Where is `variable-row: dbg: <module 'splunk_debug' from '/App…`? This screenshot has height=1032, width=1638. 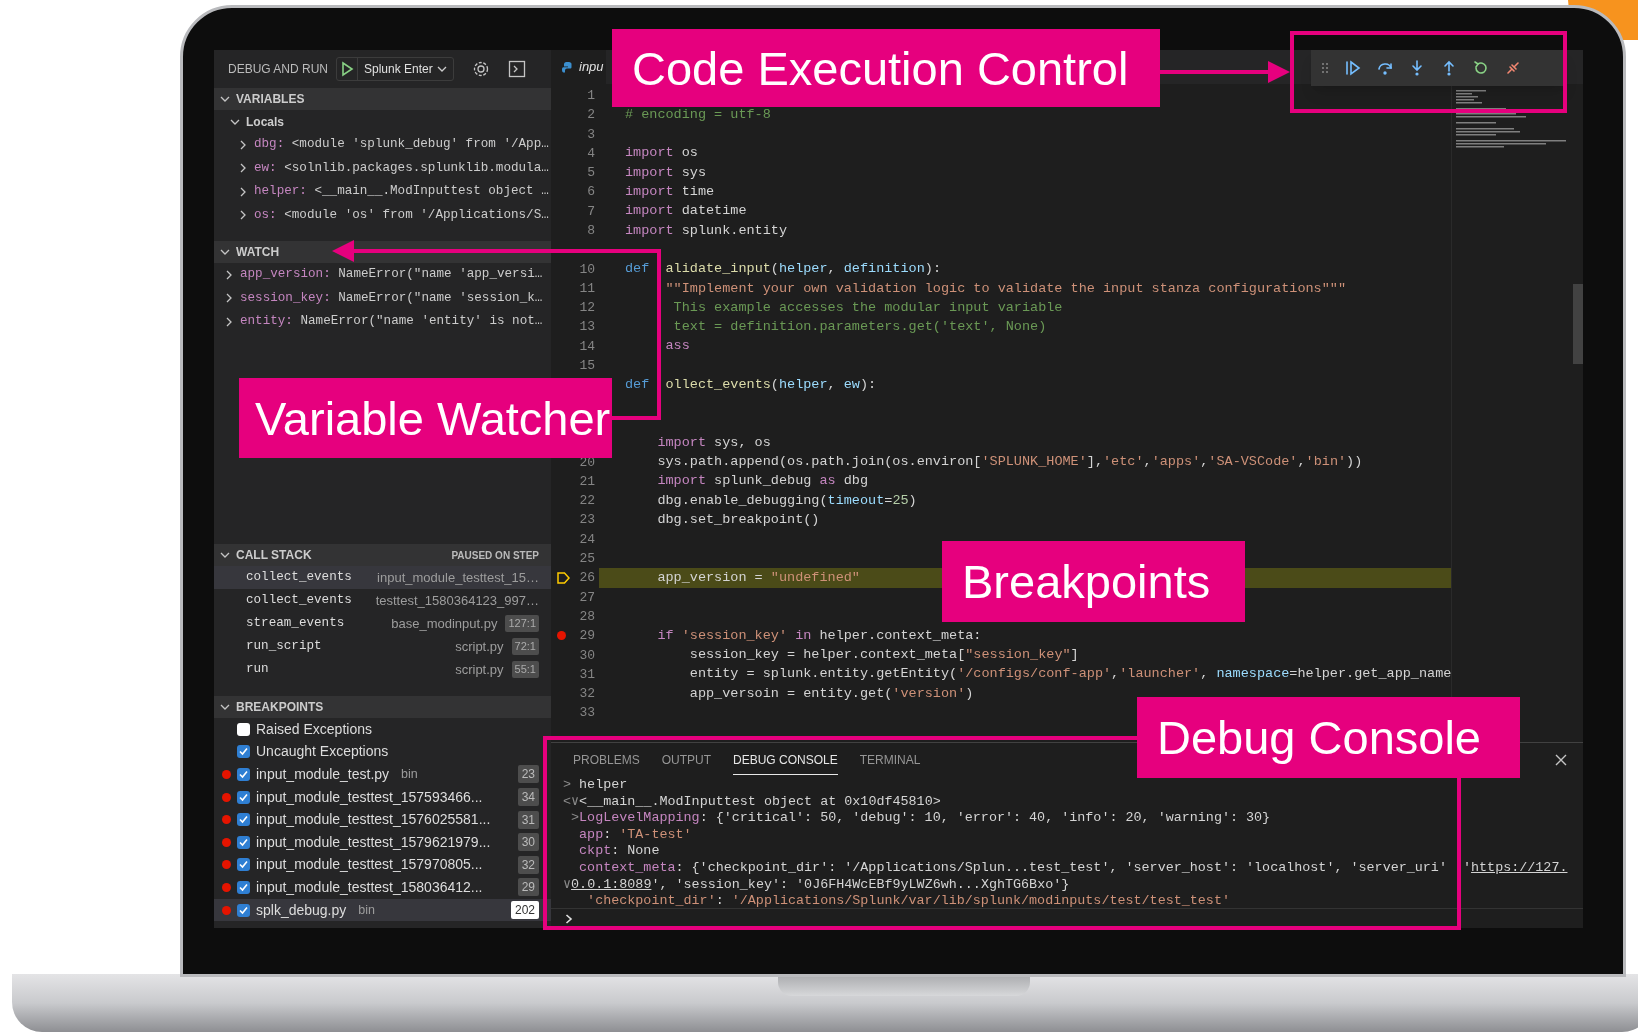
variable-row: dbg: <module 'splunk_debug' from '/App… is located at coordinates (382, 145).